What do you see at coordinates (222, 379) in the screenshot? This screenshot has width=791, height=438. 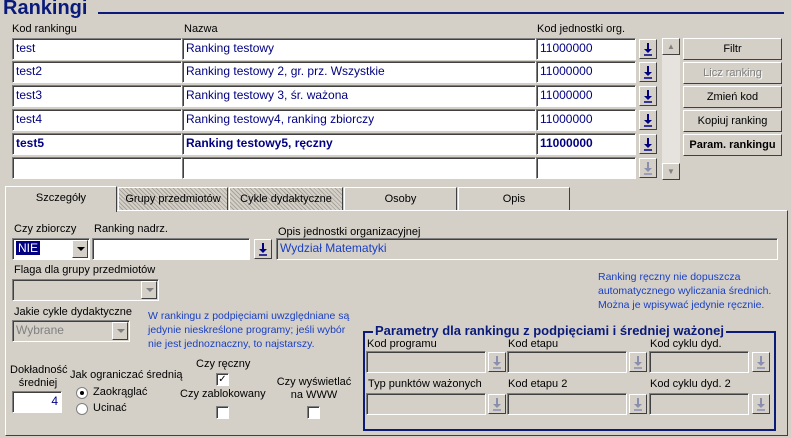 I see `manual-checkbox: ✓` at bounding box center [222, 379].